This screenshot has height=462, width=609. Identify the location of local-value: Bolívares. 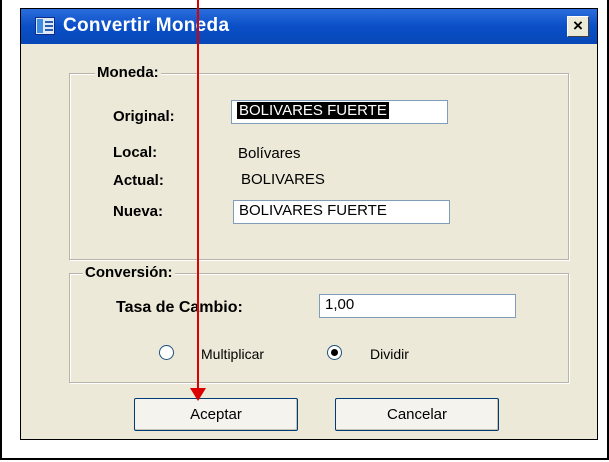
(269, 153).